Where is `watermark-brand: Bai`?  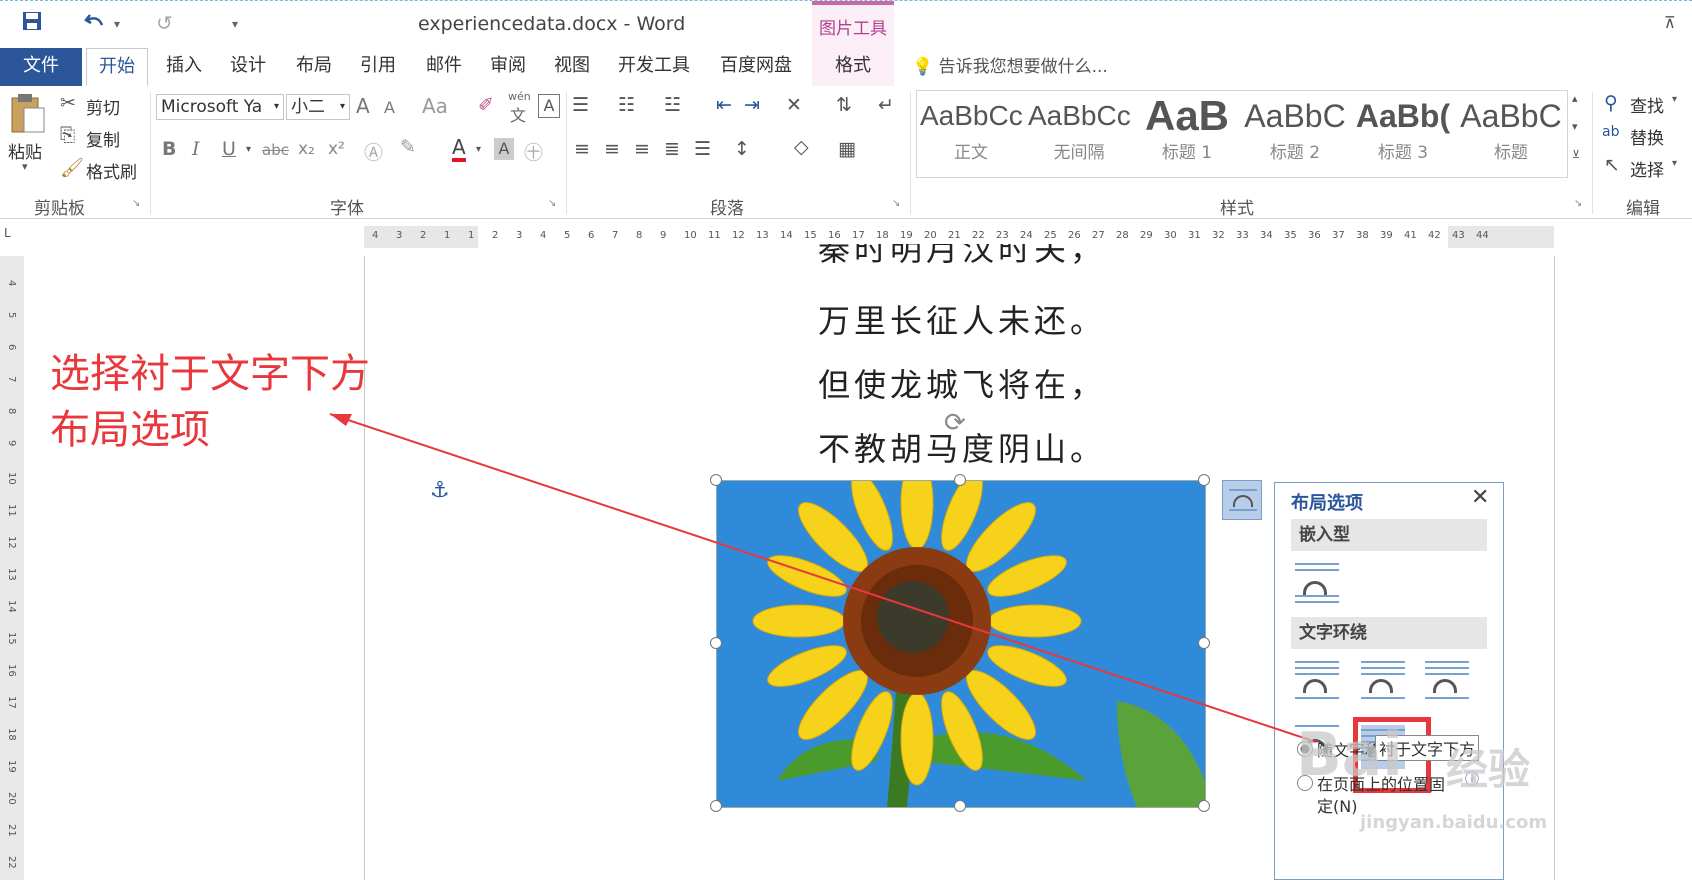 watermark-brand: Bai is located at coordinates (1349, 755).